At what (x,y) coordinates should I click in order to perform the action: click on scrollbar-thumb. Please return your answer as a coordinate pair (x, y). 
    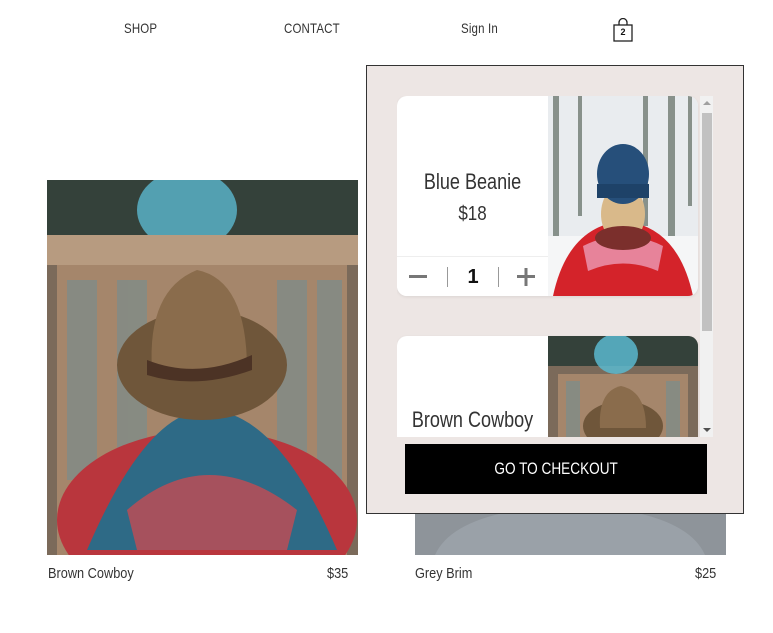
    Looking at the image, I should click on (707, 222).